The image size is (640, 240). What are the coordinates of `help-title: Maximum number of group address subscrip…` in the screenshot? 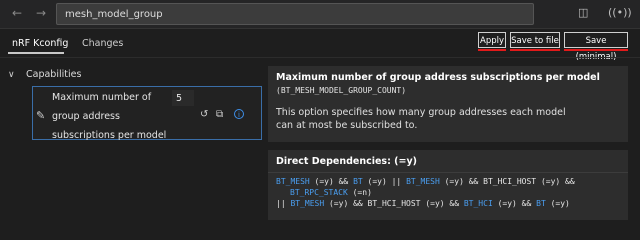 It's located at (438, 77).